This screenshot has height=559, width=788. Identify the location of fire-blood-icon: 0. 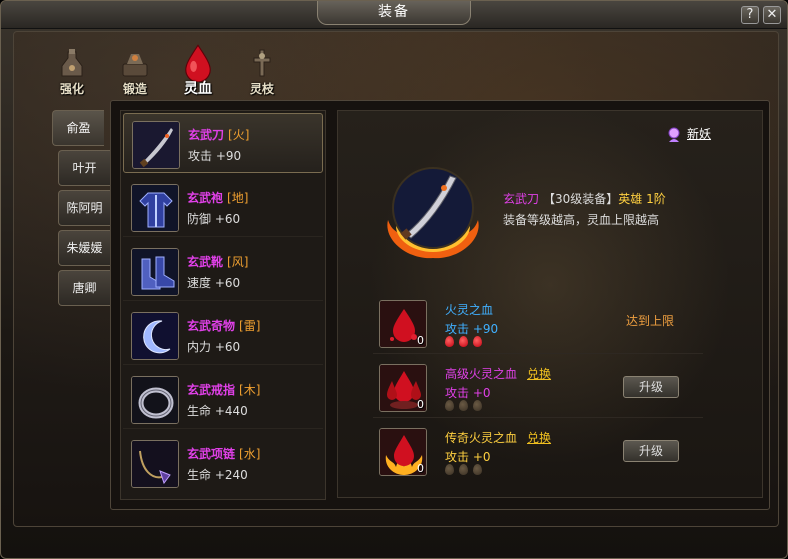
(403, 324).